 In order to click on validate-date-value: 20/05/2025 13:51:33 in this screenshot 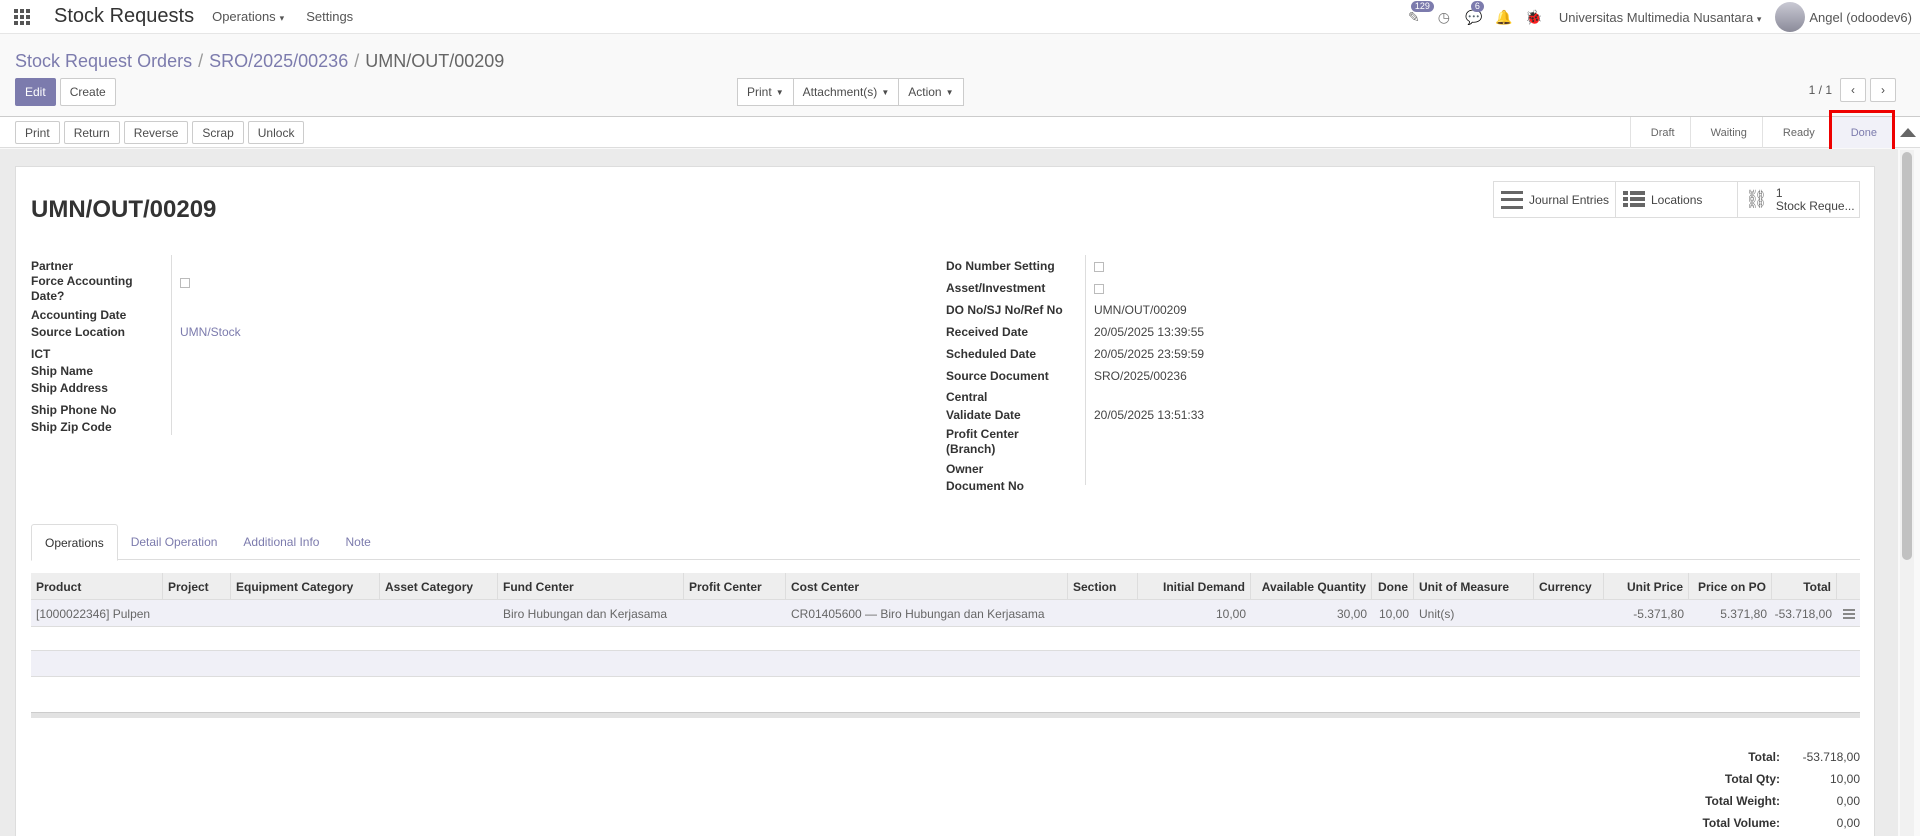, I will do `click(1149, 415)`.